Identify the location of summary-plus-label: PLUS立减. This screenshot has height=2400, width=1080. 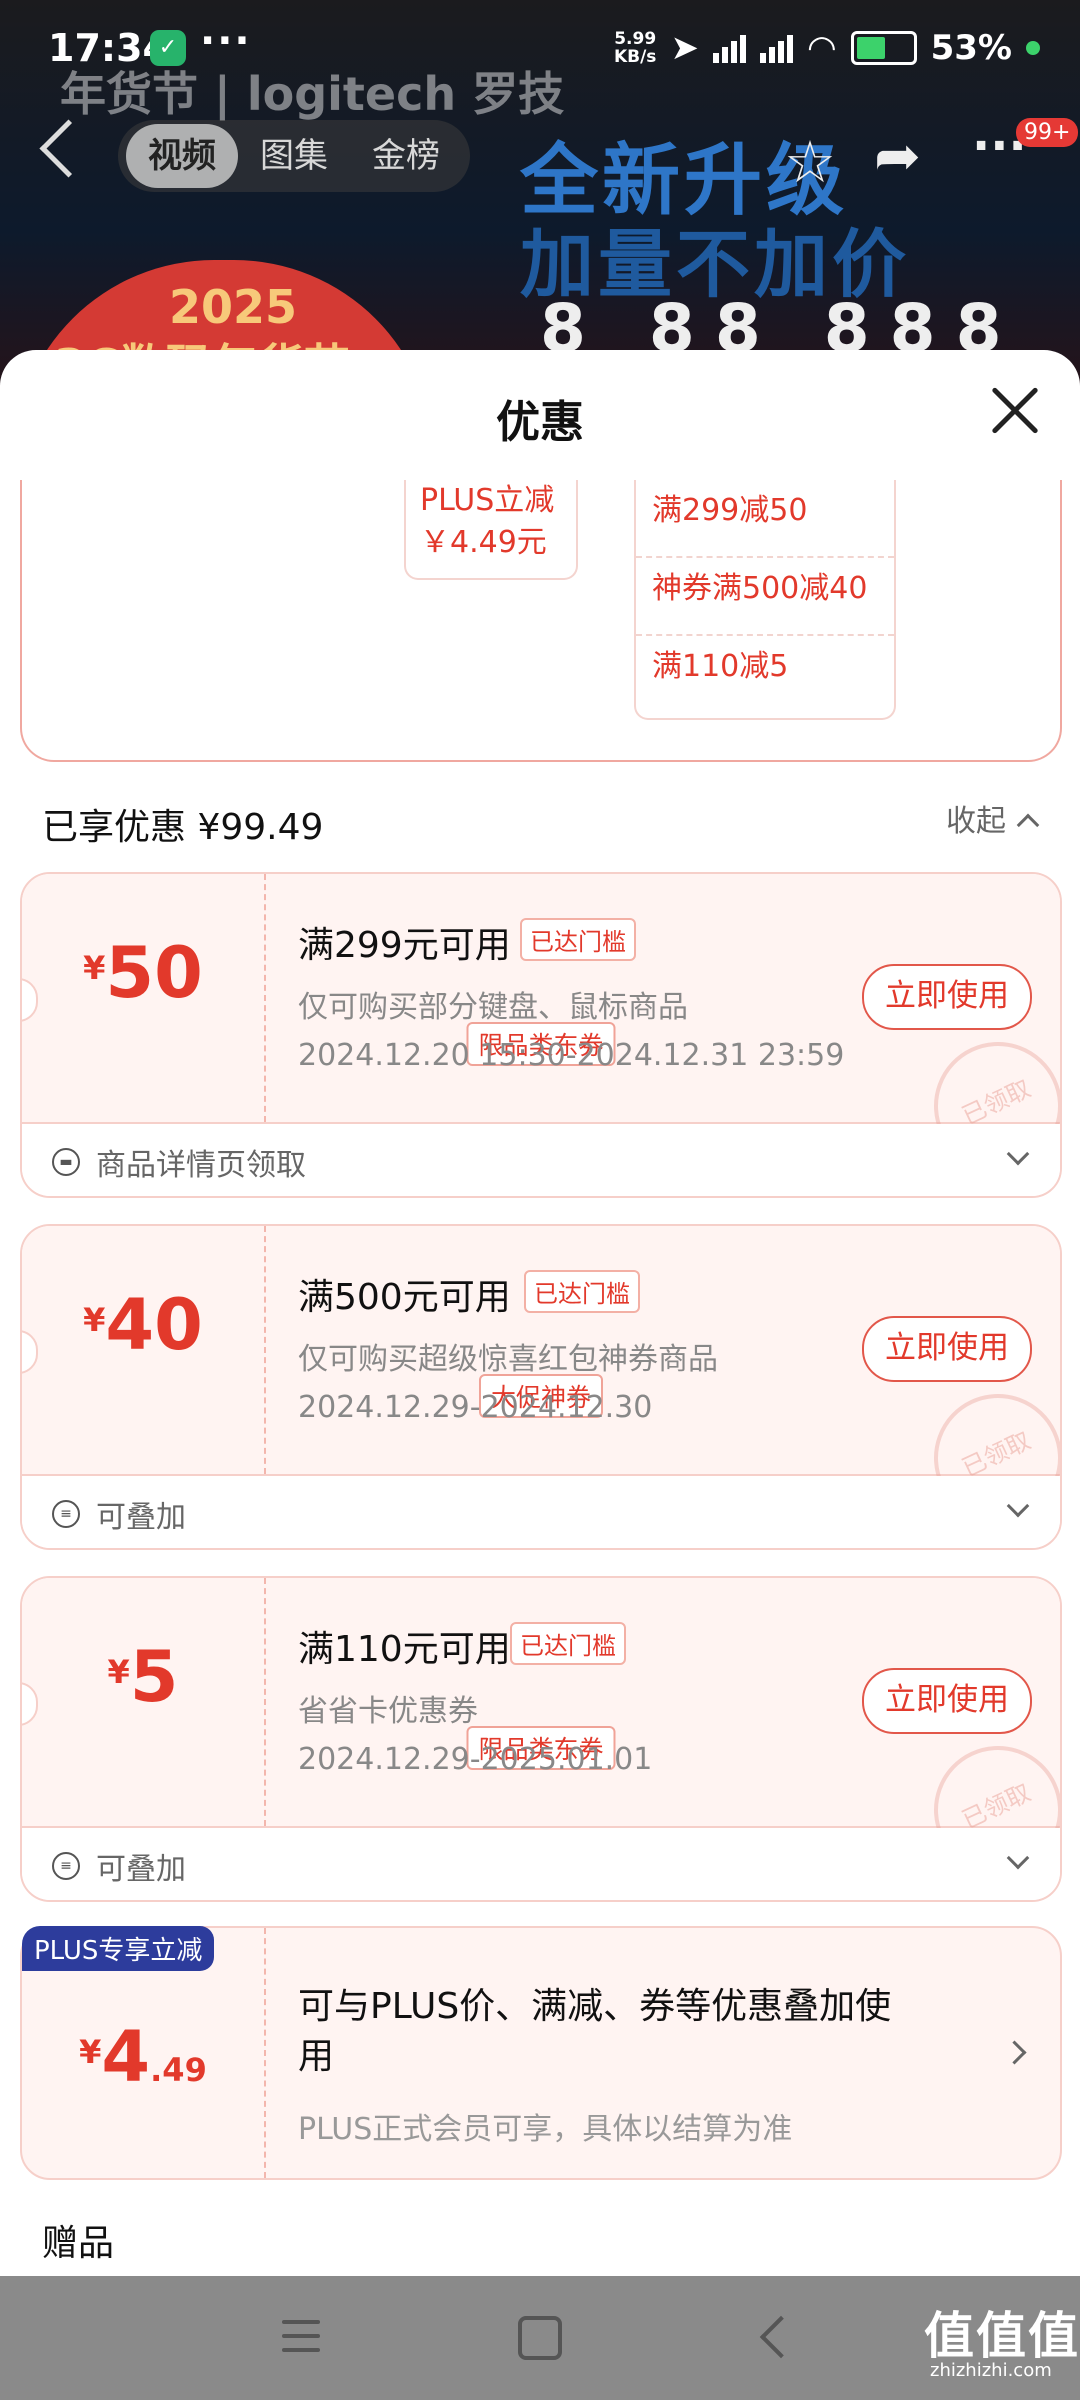
(487, 500).